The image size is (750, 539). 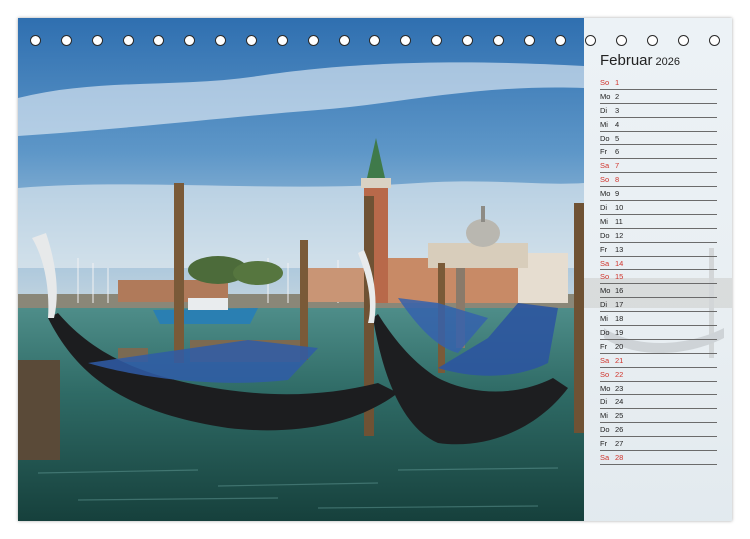 I want to click on day-row: Fr 6, so click(x=658, y=152).